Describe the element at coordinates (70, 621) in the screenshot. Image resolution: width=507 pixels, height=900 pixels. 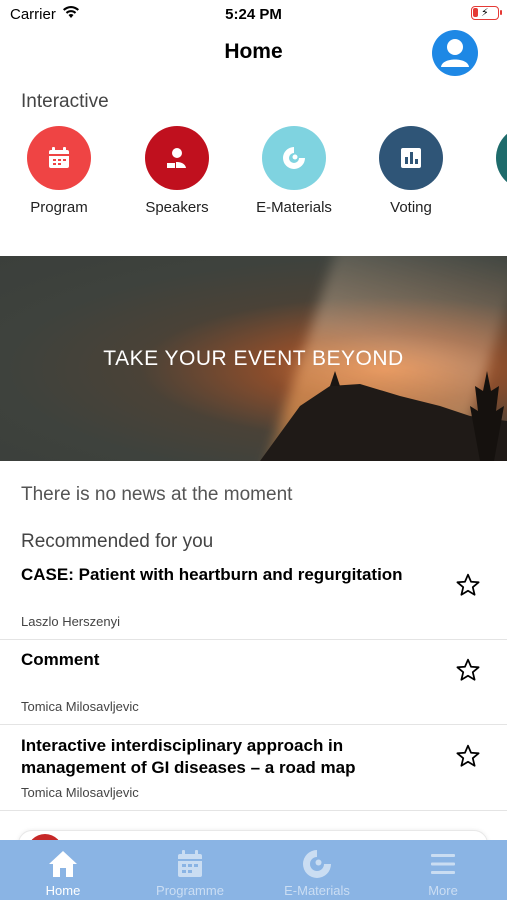
I see `recommendation-author: Laszlo Herszenyi` at that location.